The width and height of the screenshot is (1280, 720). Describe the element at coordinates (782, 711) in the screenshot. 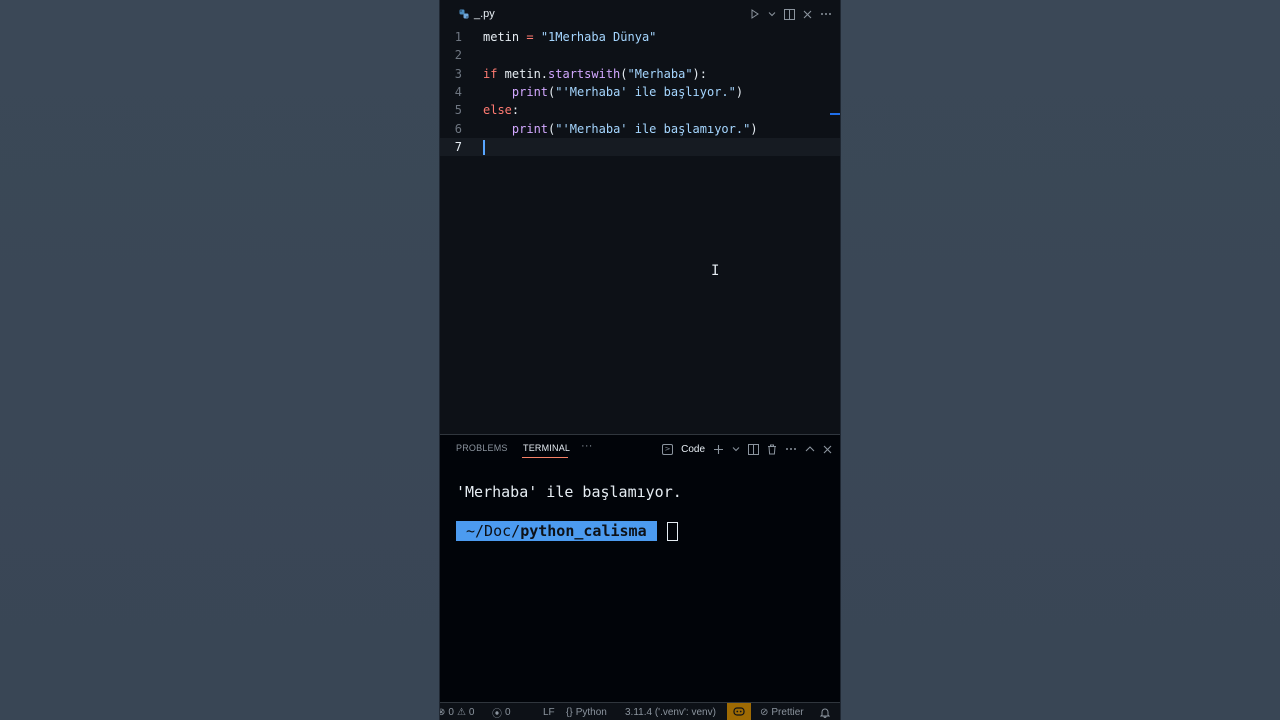

I see `prettier-status: ⊘ Prettier` at that location.